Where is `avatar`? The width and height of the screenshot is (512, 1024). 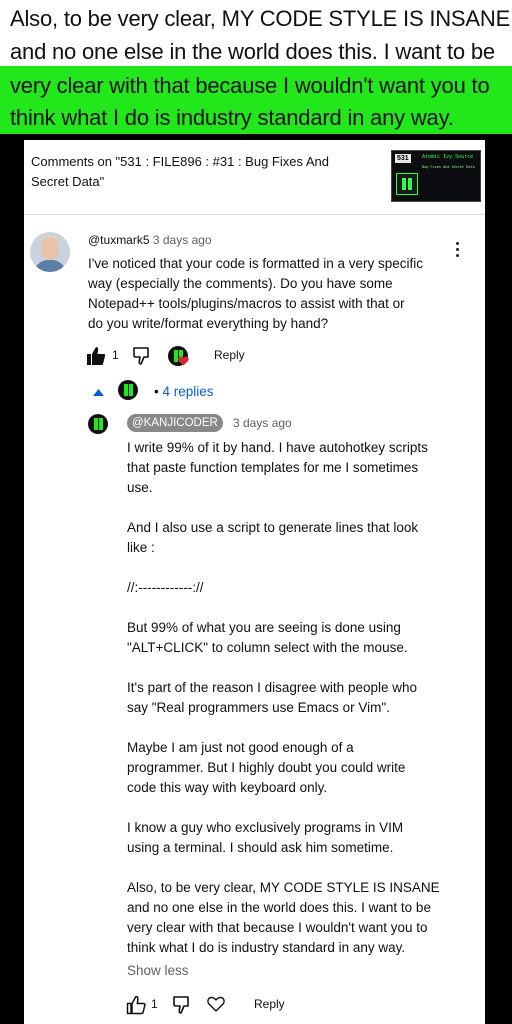 avatar is located at coordinates (50, 252).